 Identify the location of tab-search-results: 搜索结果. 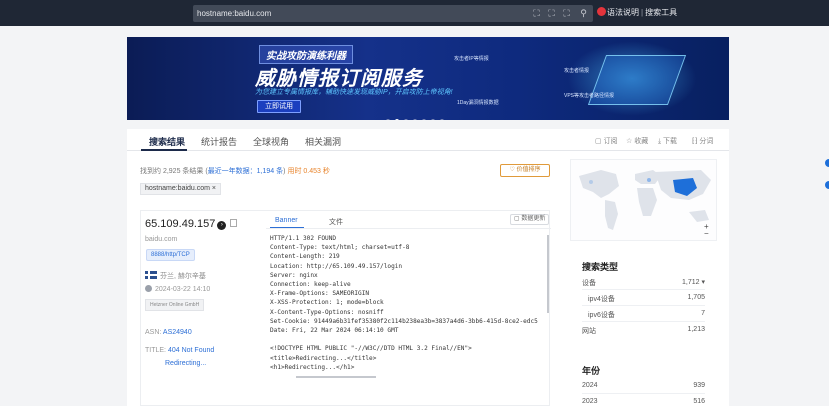
(167, 141).